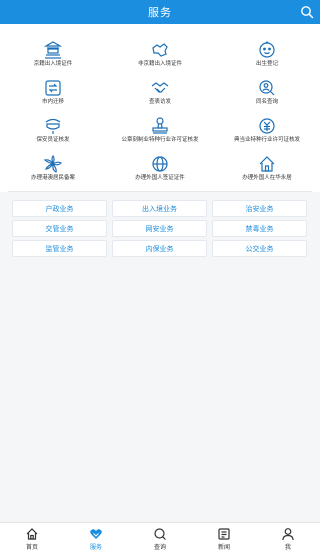 The image size is (320, 554). What do you see at coordinates (31, 547) in the screenshot?
I see `tab-label: 首页` at bounding box center [31, 547].